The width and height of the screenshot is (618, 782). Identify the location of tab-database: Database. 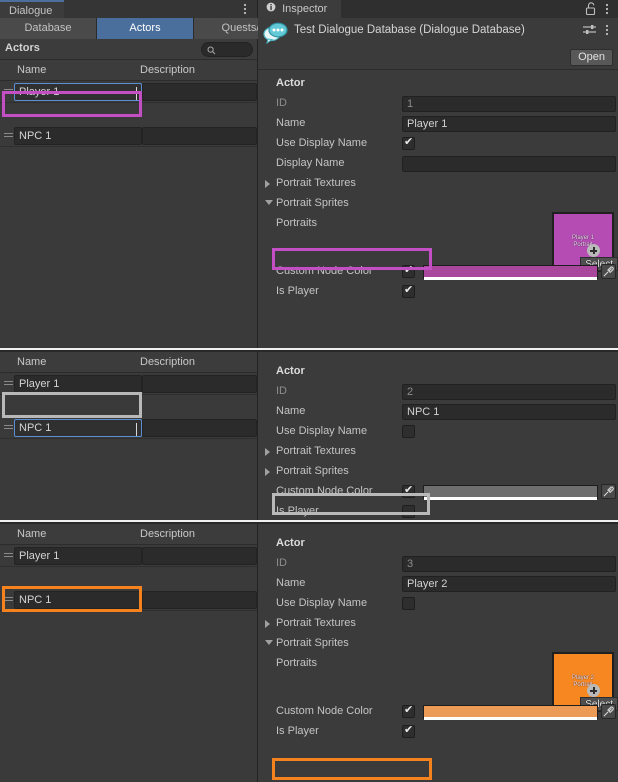
(48, 28).